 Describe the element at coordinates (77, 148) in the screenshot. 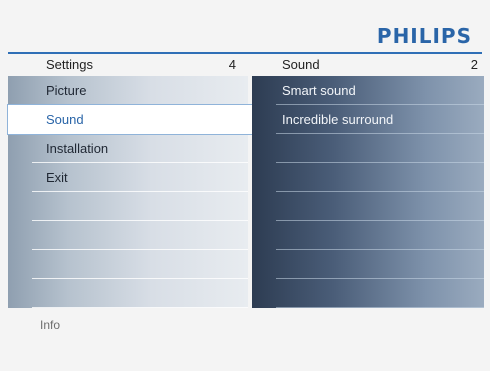

I see `menu-item-label: Installation` at that location.